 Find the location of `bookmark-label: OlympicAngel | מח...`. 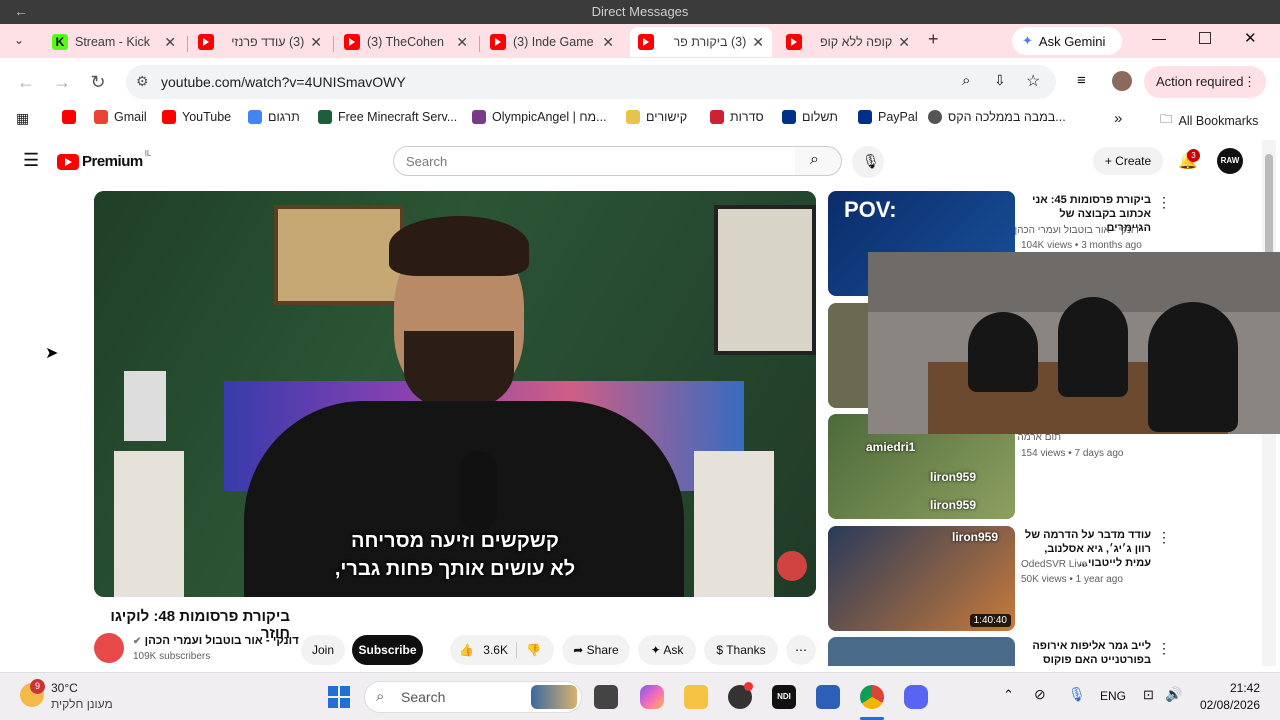

bookmark-label: OlympicAngel | מח... is located at coordinates (549, 117).